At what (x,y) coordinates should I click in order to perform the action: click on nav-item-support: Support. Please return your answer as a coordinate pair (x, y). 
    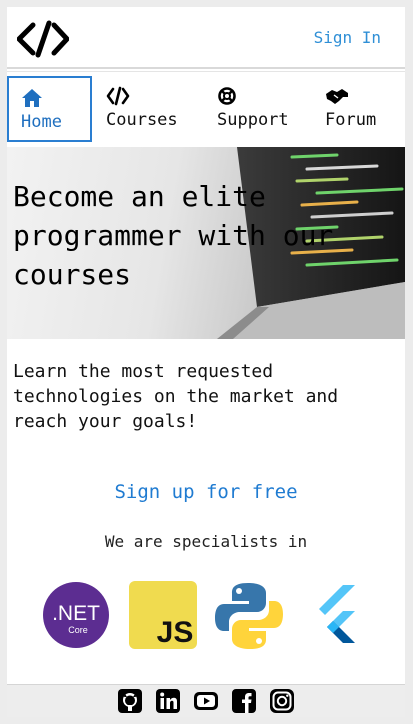
    Looking at the image, I should click on (253, 109).